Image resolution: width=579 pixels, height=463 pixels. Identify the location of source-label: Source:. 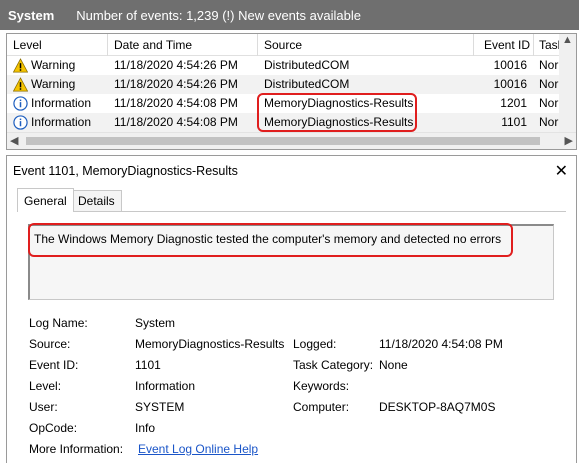
(50, 344).